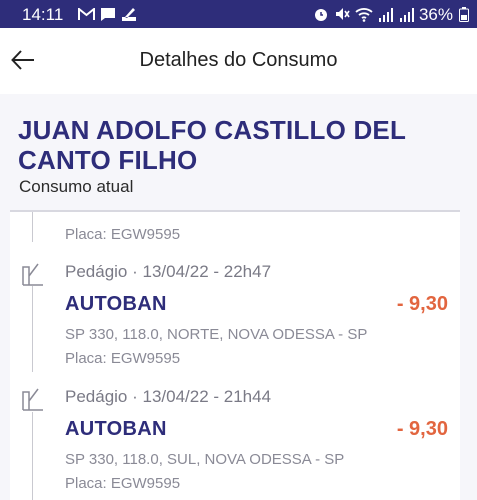 This screenshot has height=500, width=477. I want to click on customer-name: JUAN ADOLFO CASTILLO DEL CANTO FILHO, so click(212, 145).